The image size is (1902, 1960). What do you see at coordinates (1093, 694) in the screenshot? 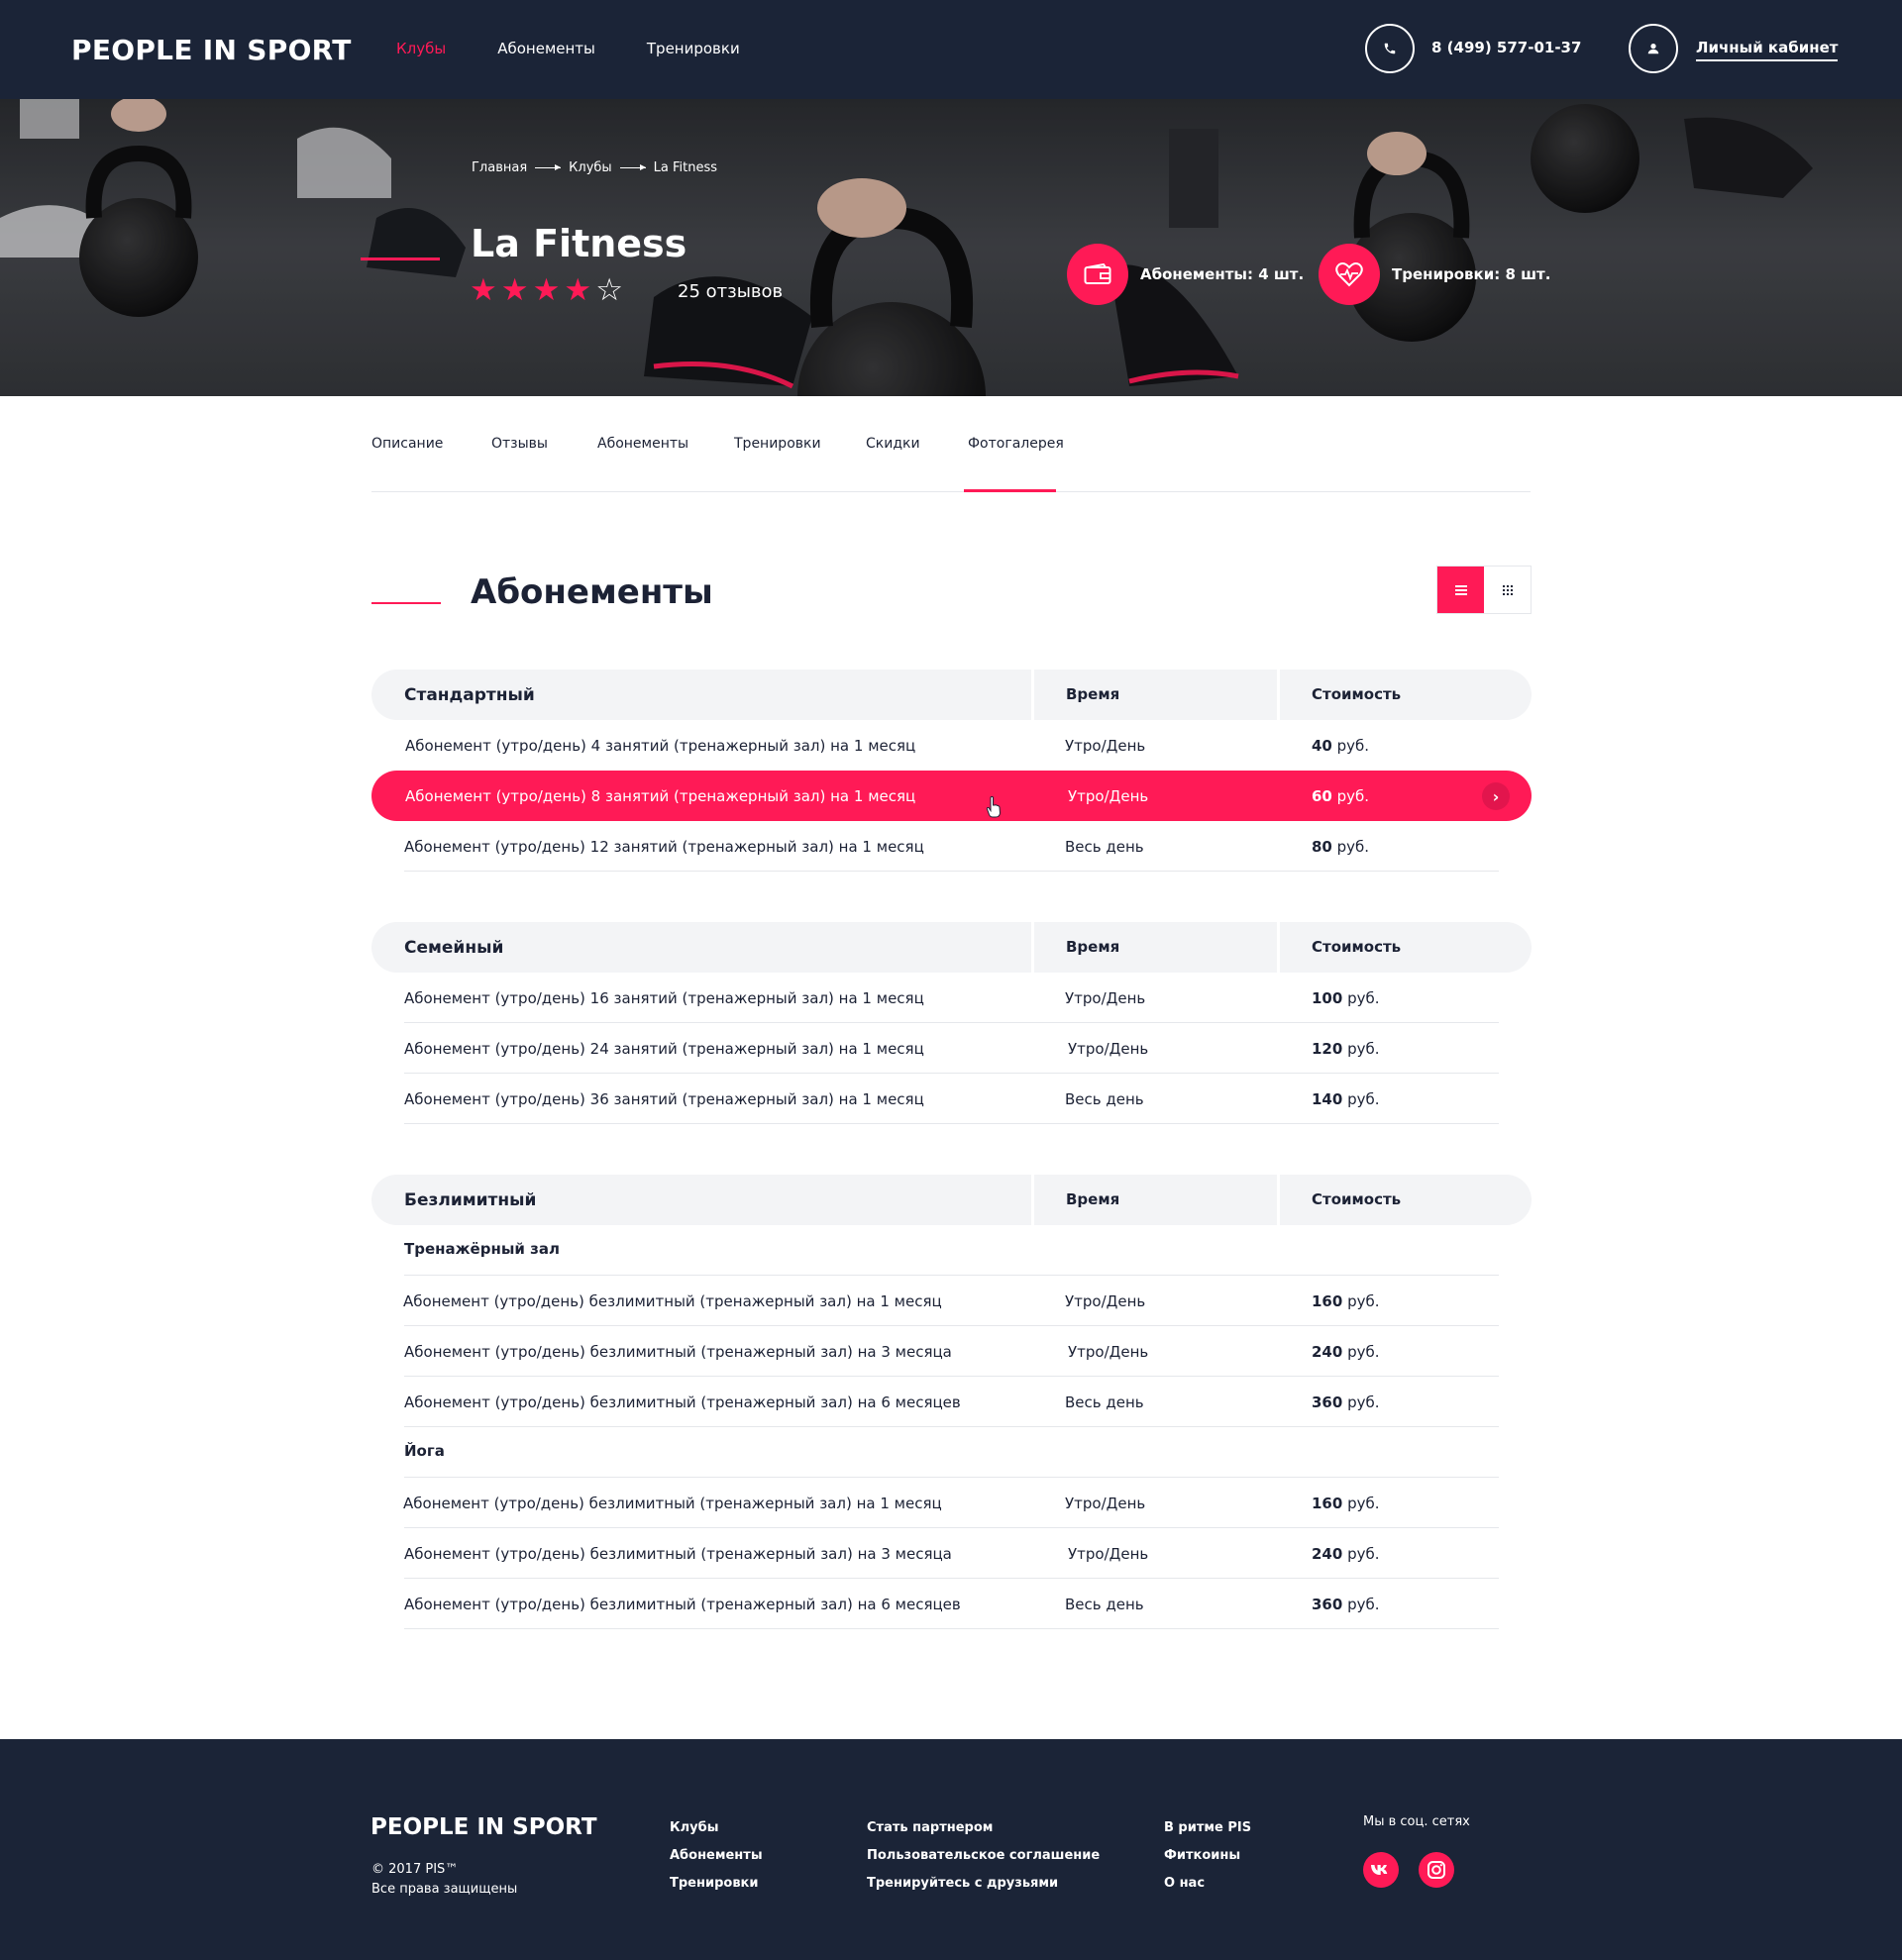
I see `column-time: Время` at bounding box center [1093, 694].